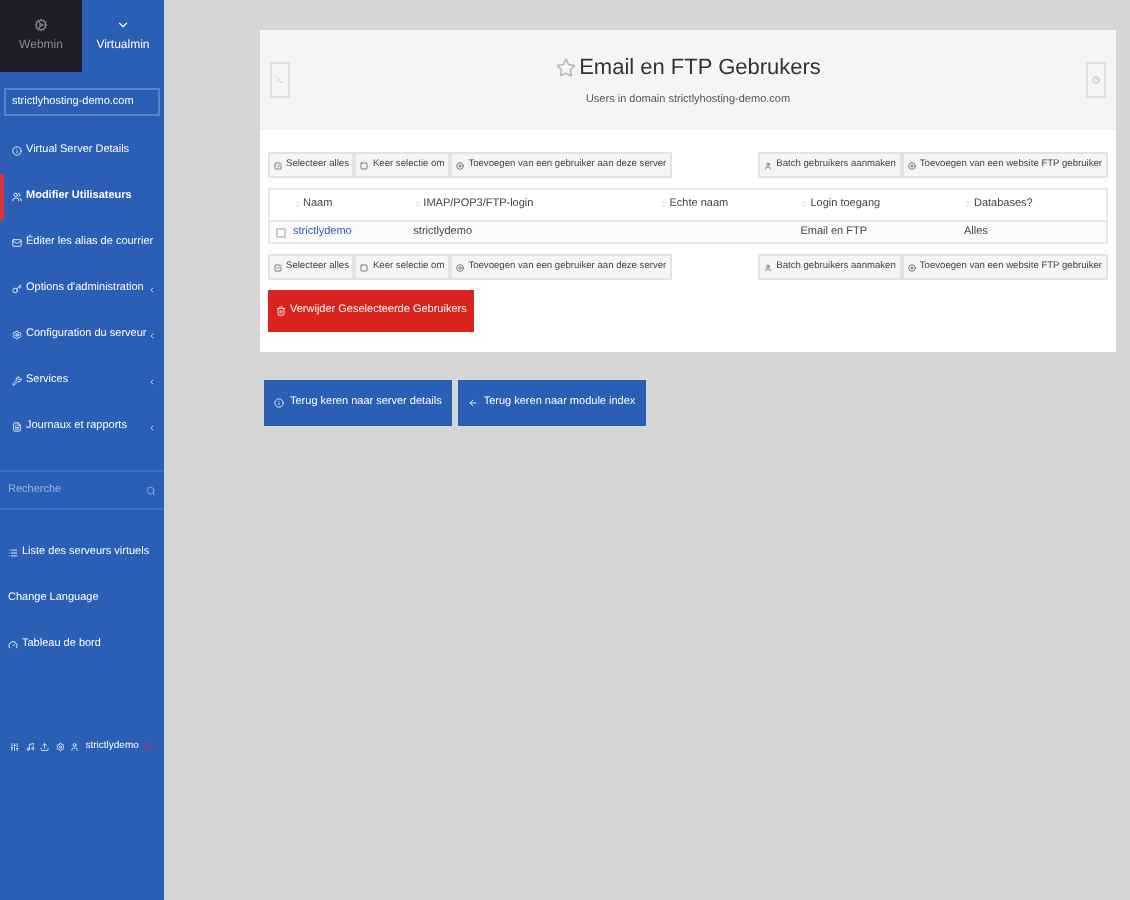 The image size is (1130, 900). Describe the element at coordinates (280, 80) in the screenshot. I see `terminal-icon` at that location.